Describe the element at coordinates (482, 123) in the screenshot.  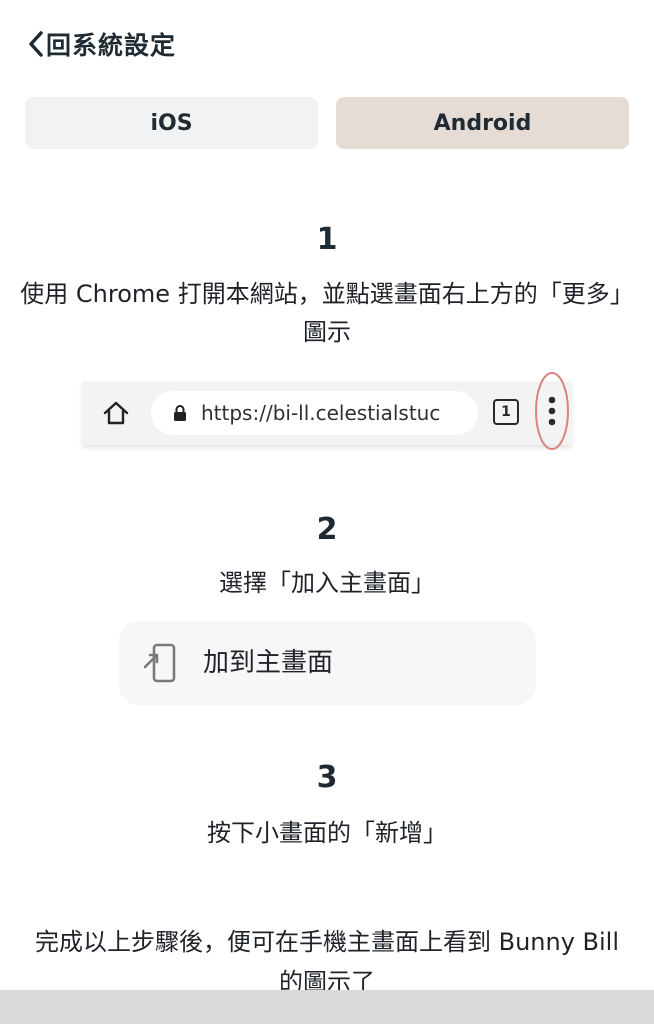
I see `tab-android: Android` at that location.